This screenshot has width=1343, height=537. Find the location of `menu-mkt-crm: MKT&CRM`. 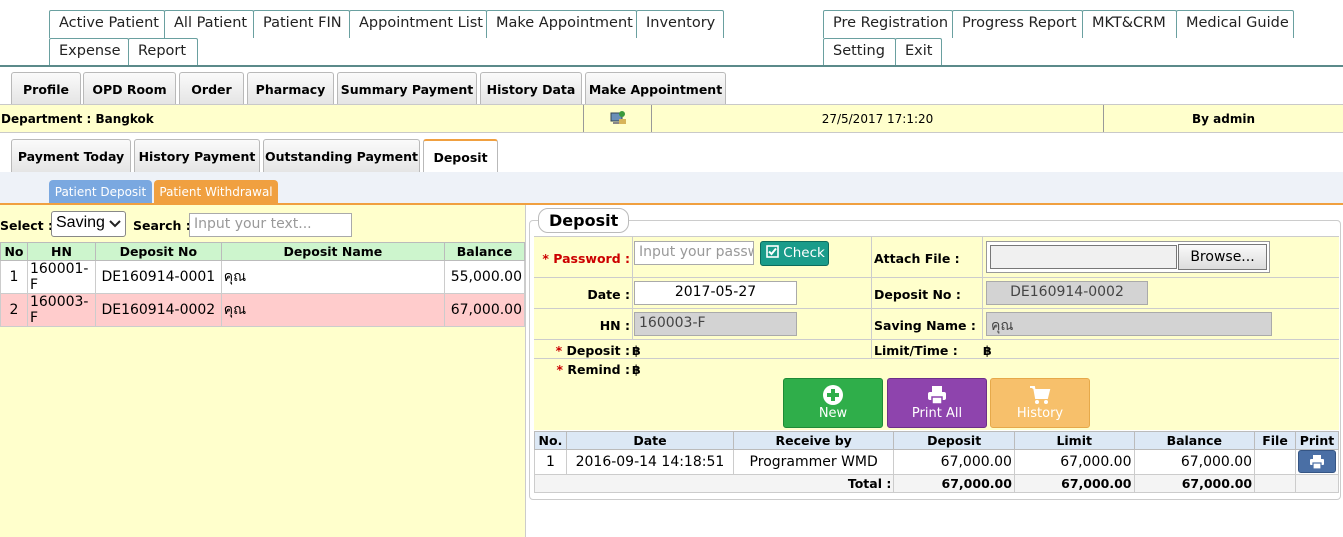

menu-mkt-crm: MKT&CRM is located at coordinates (1129, 24).